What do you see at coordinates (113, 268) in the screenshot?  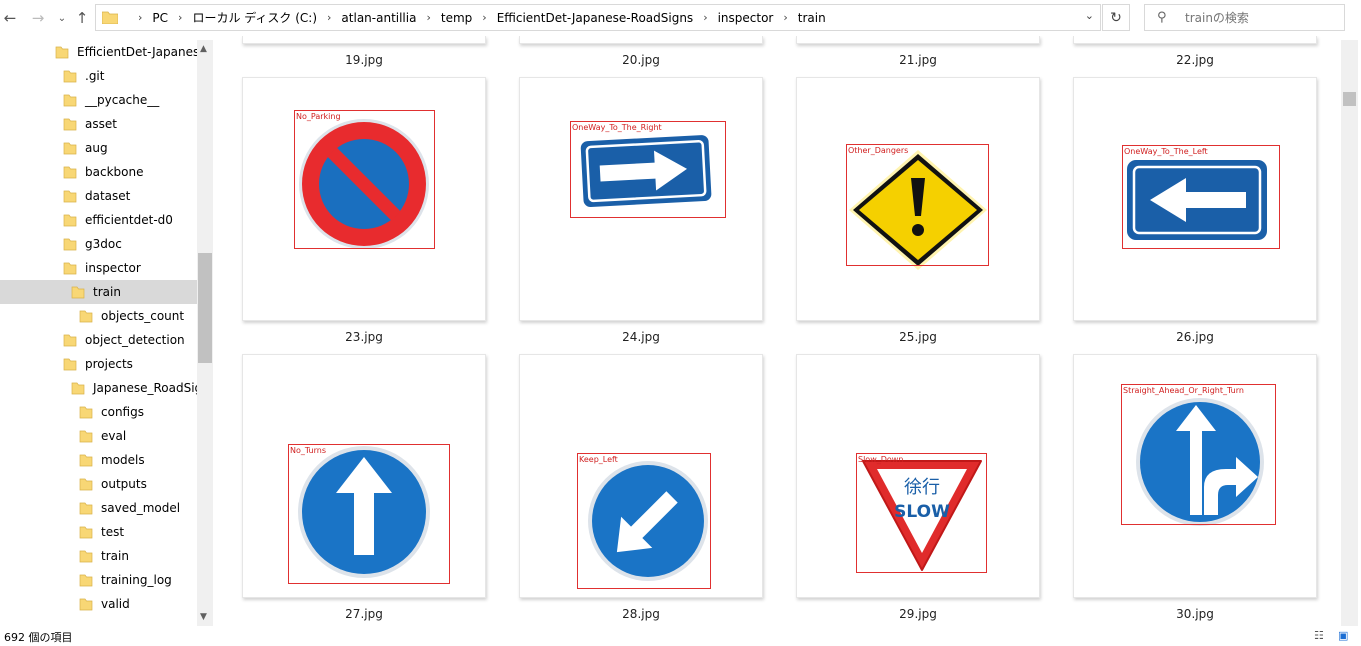 I see `sidebar-item-label: inspector` at bounding box center [113, 268].